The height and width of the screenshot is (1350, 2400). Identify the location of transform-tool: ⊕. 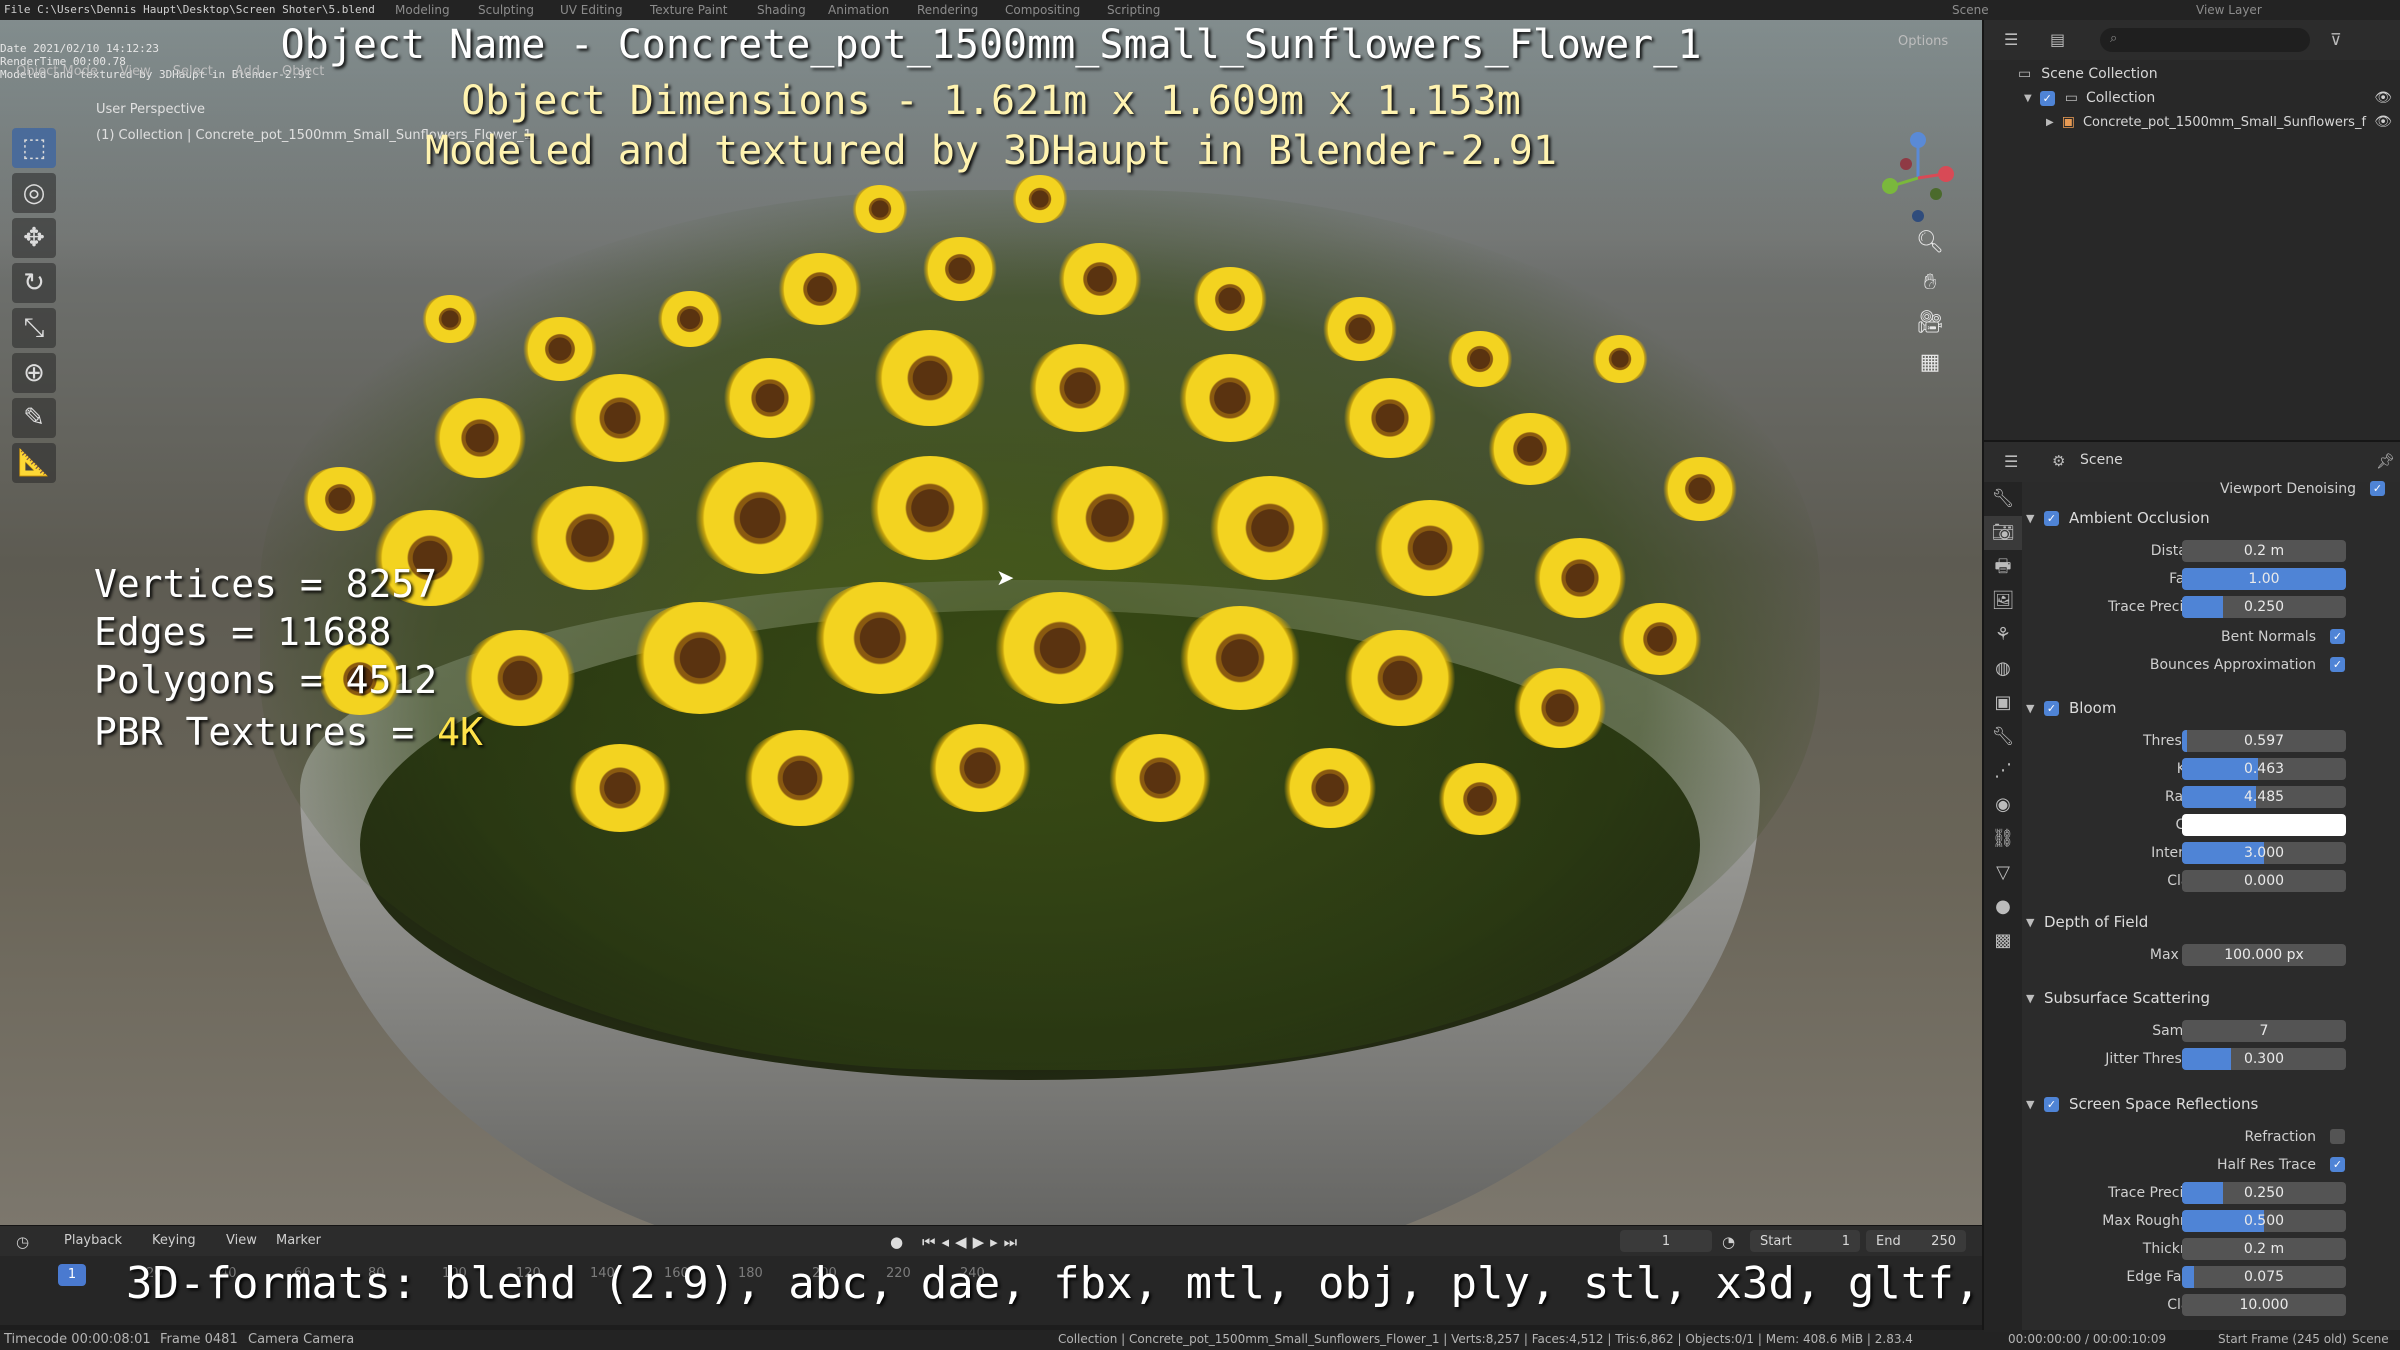
(34, 373).